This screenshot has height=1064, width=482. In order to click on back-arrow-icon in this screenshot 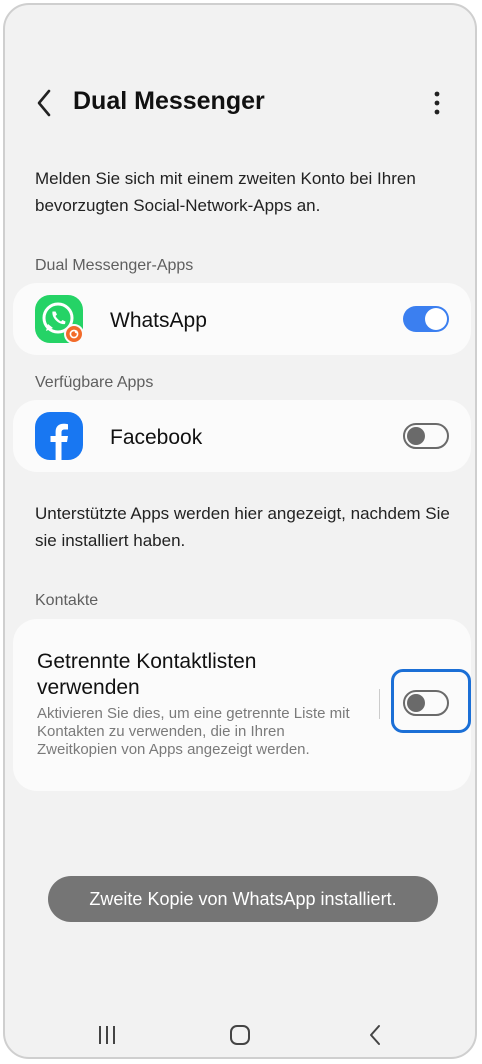, I will do `click(375, 1035)`.